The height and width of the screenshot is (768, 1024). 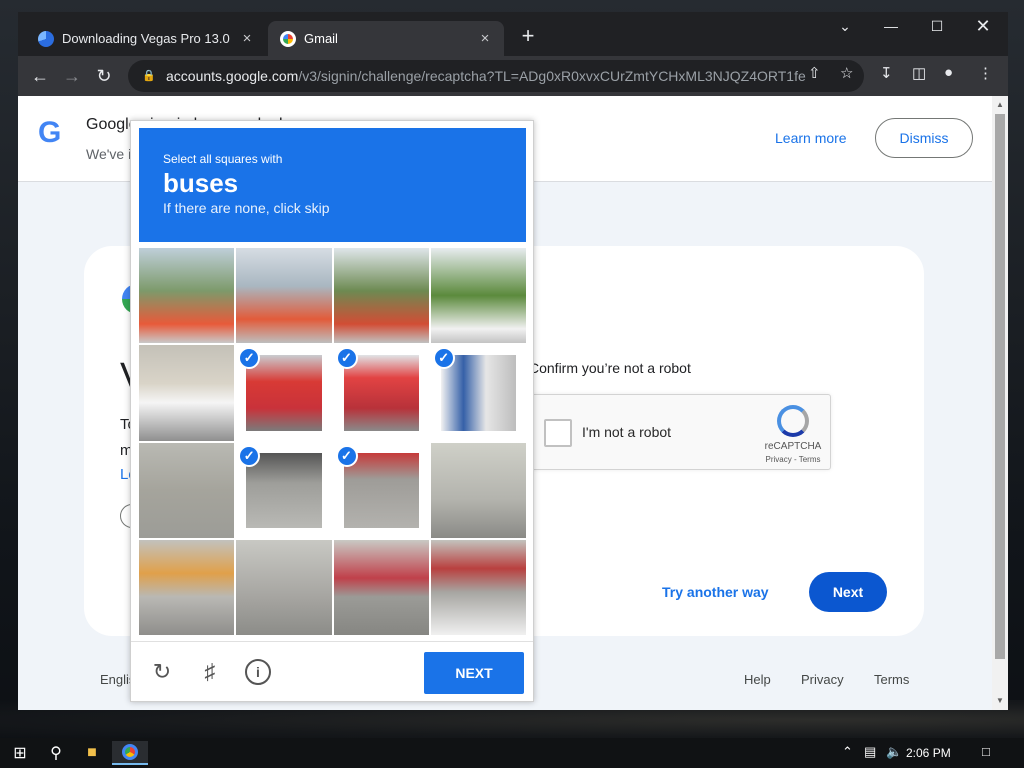 What do you see at coordinates (1000, 104) in the screenshot?
I see `scroll-up-icon: ▲` at bounding box center [1000, 104].